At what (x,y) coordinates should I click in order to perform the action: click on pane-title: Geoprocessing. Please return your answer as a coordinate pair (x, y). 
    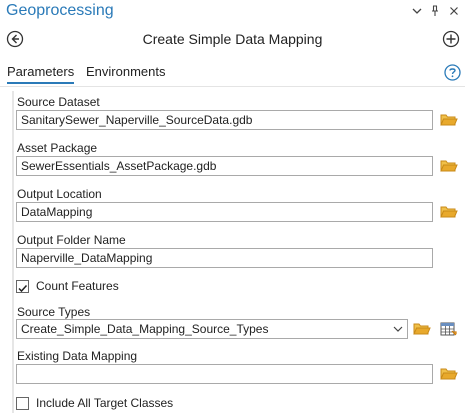
    Looking at the image, I should click on (60, 10).